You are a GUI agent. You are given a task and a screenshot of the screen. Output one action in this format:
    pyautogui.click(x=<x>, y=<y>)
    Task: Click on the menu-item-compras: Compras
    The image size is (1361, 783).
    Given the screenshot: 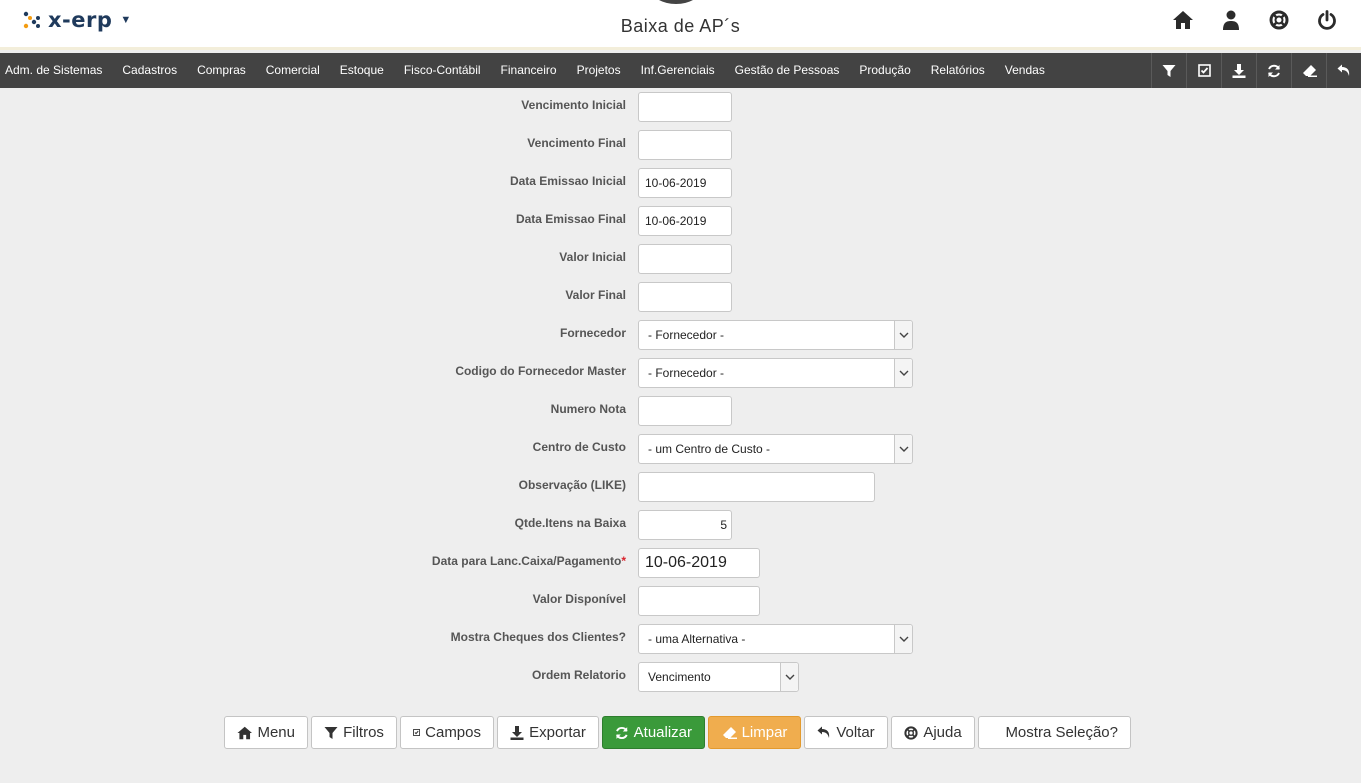 What is the action you would take?
    pyautogui.click(x=221, y=70)
    